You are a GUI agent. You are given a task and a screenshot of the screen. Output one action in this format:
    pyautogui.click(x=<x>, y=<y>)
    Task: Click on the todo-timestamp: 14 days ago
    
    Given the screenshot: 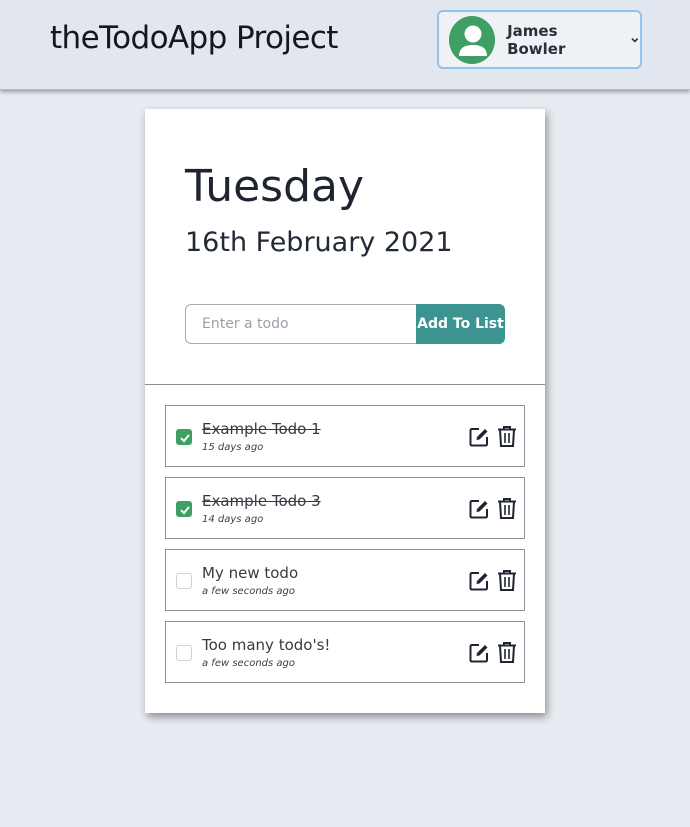 What is the action you would take?
    pyautogui.click(x=233, y=519)
    